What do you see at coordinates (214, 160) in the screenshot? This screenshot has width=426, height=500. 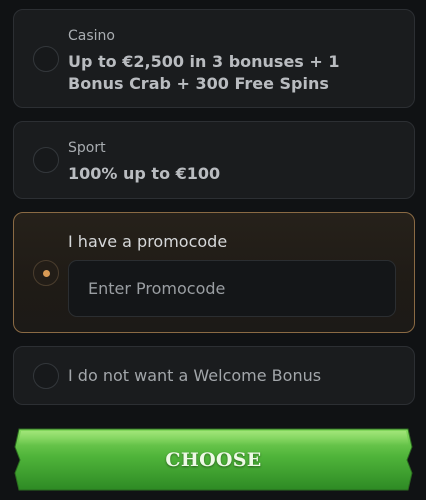 I see `option-sport: Sport 100% up to €100` at bounding box center [214, 160].